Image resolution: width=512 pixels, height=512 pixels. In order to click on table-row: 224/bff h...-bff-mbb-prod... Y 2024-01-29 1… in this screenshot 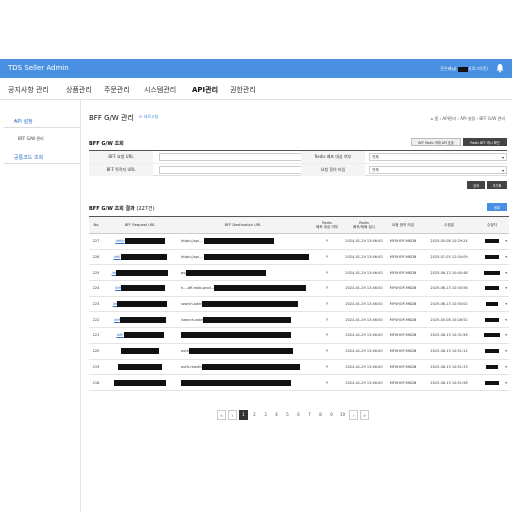, I will do `click(299, 289)`.